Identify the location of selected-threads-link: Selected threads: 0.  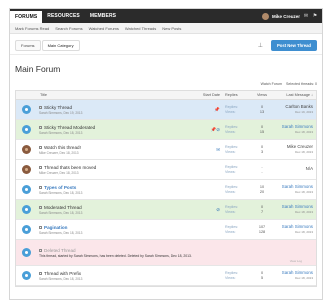
(301, 84).